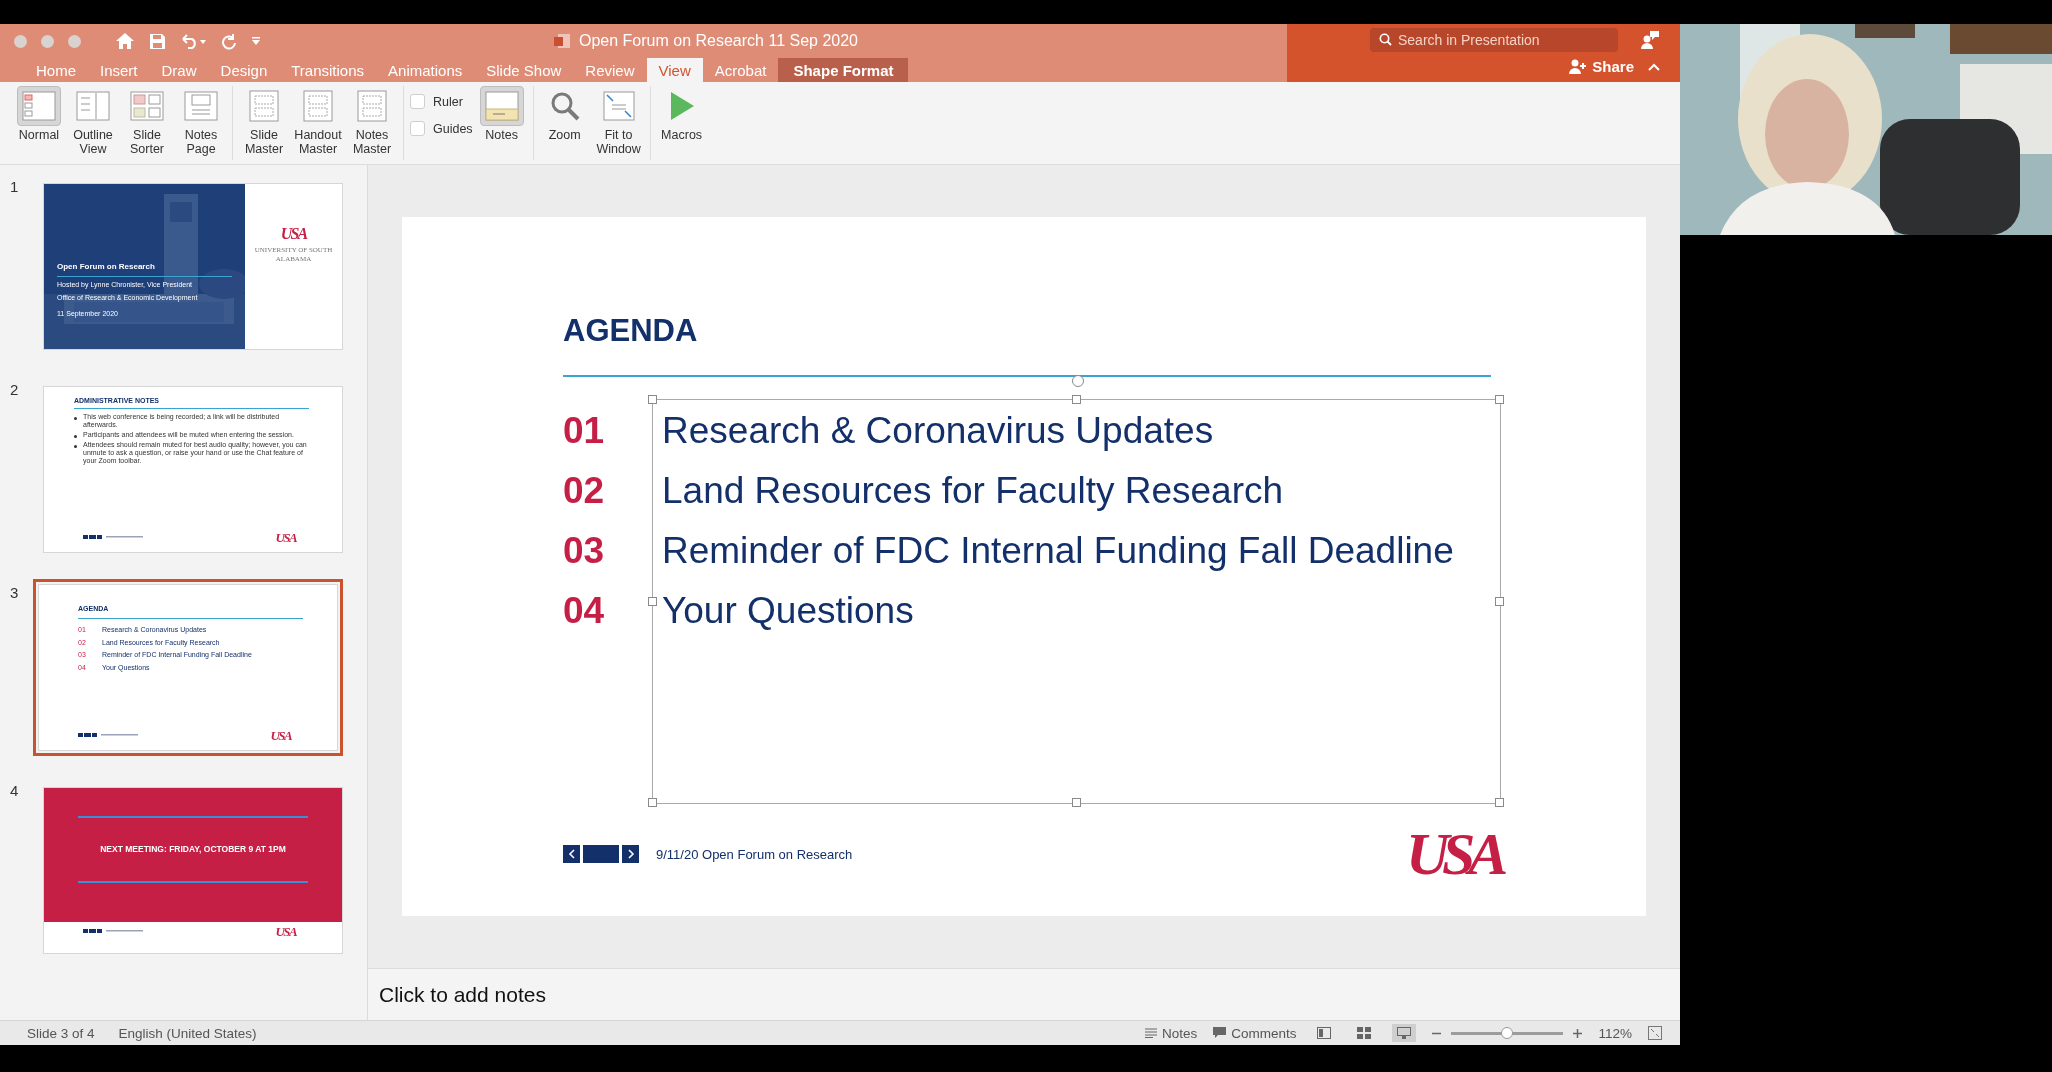 The image size is (2052, 1072). I want to click on item-number: 02, so click(584, 490).